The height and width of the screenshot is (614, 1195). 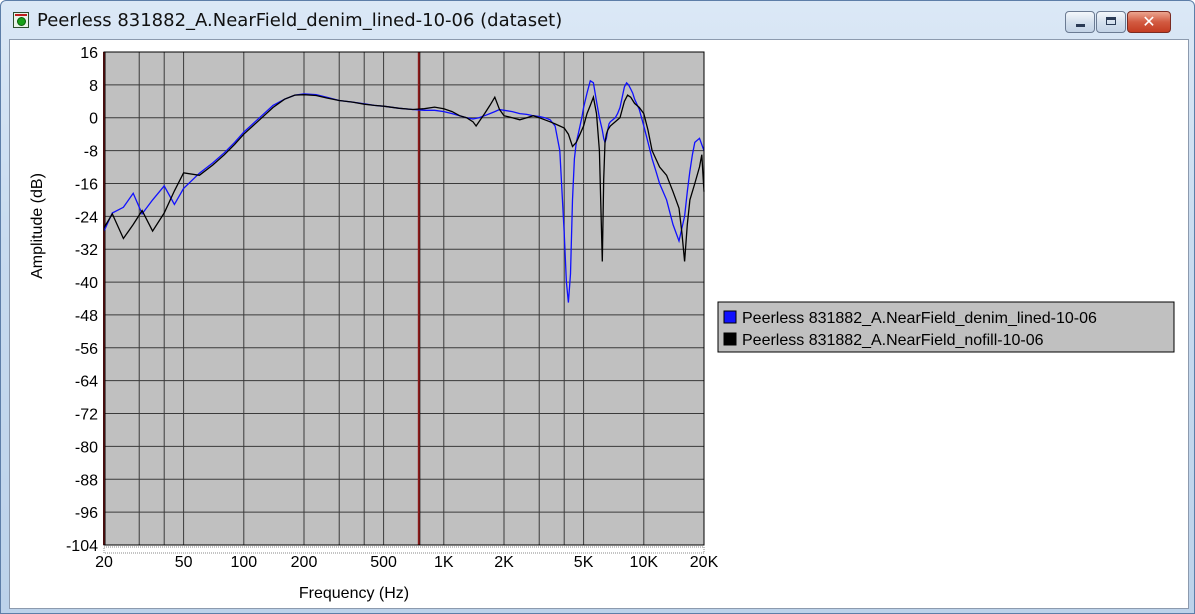 I want to click on x-tick-label: 2K, so click(x=504, y=562).